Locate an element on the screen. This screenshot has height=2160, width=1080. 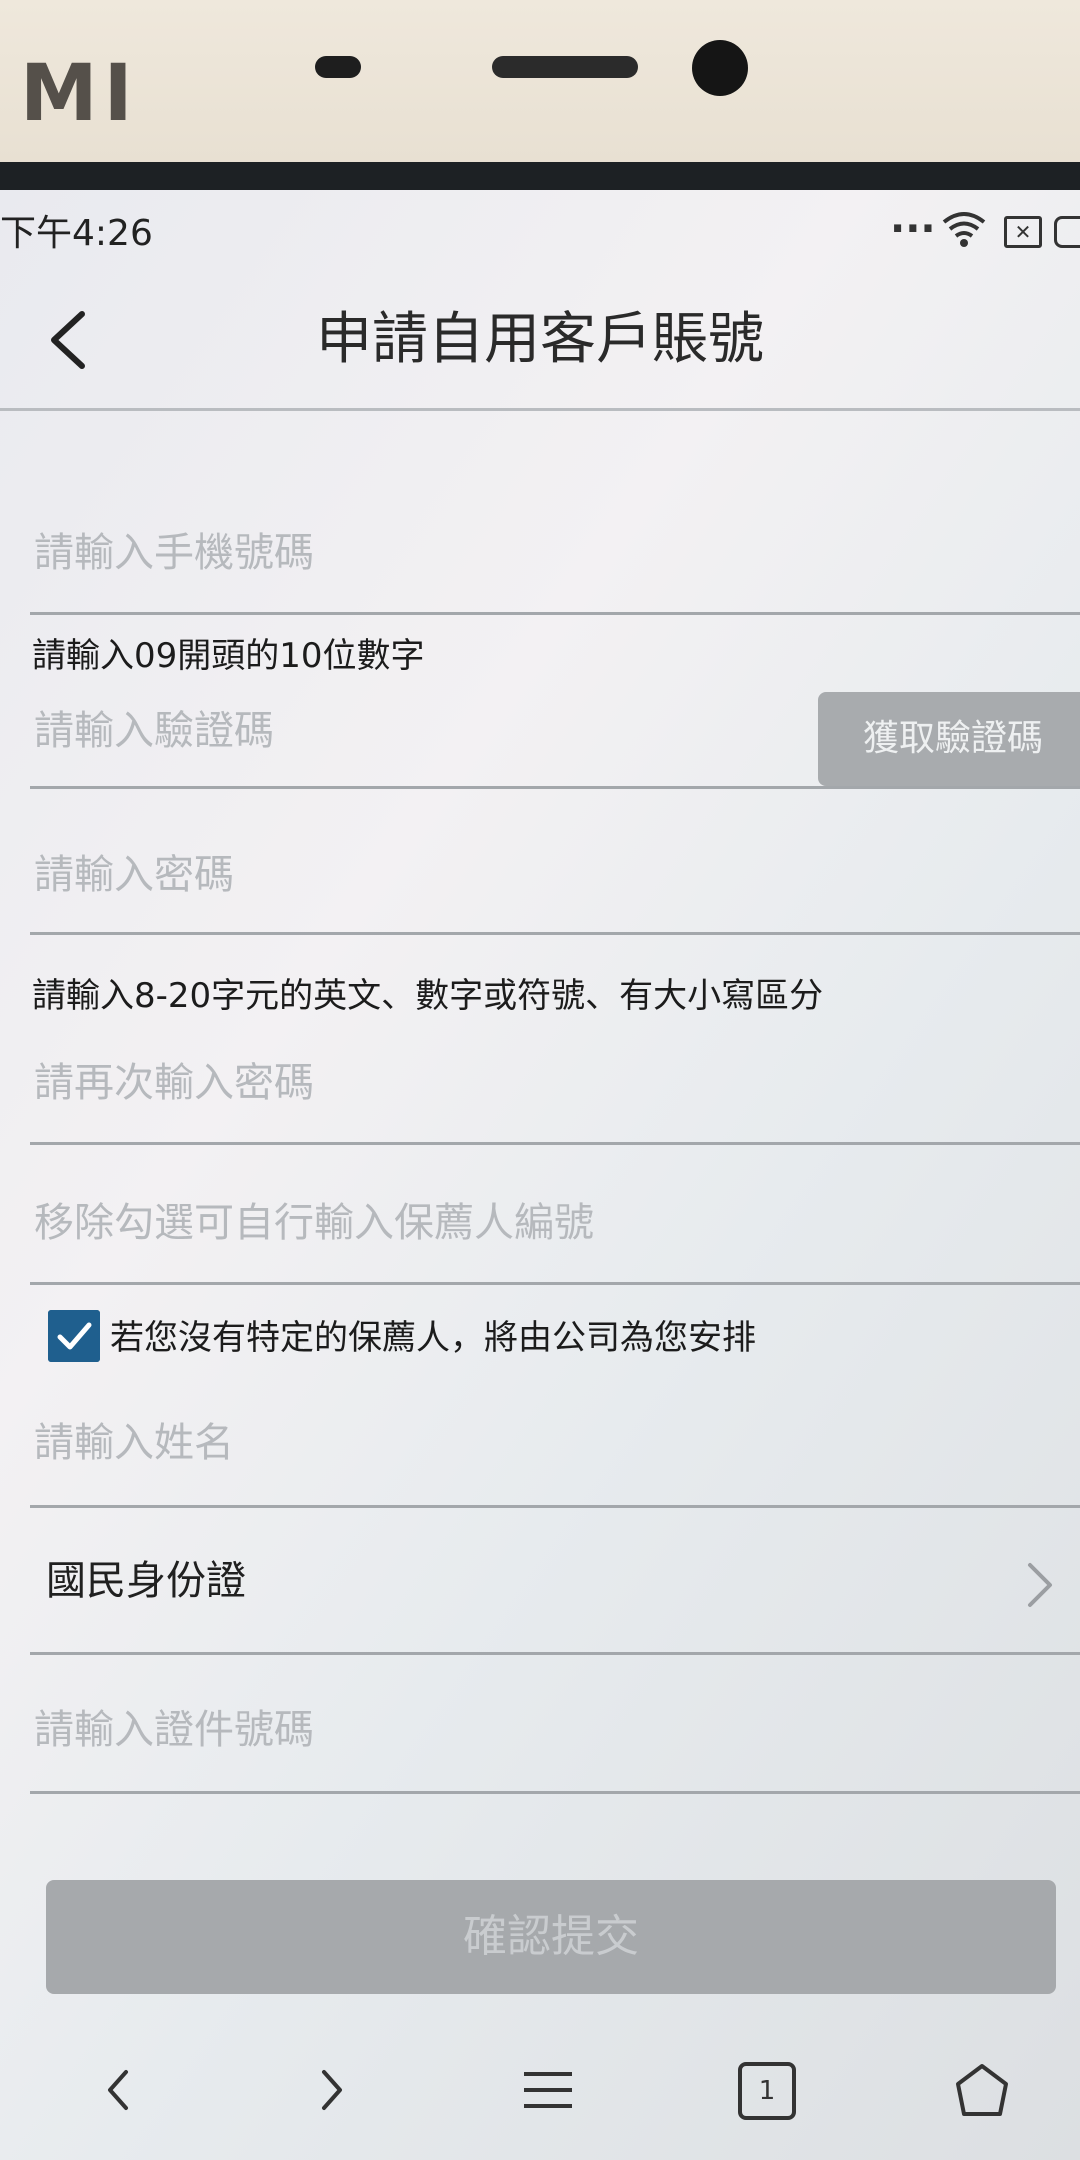
id-type-value: 國民身份證 is located at coordinates (146, 1577).